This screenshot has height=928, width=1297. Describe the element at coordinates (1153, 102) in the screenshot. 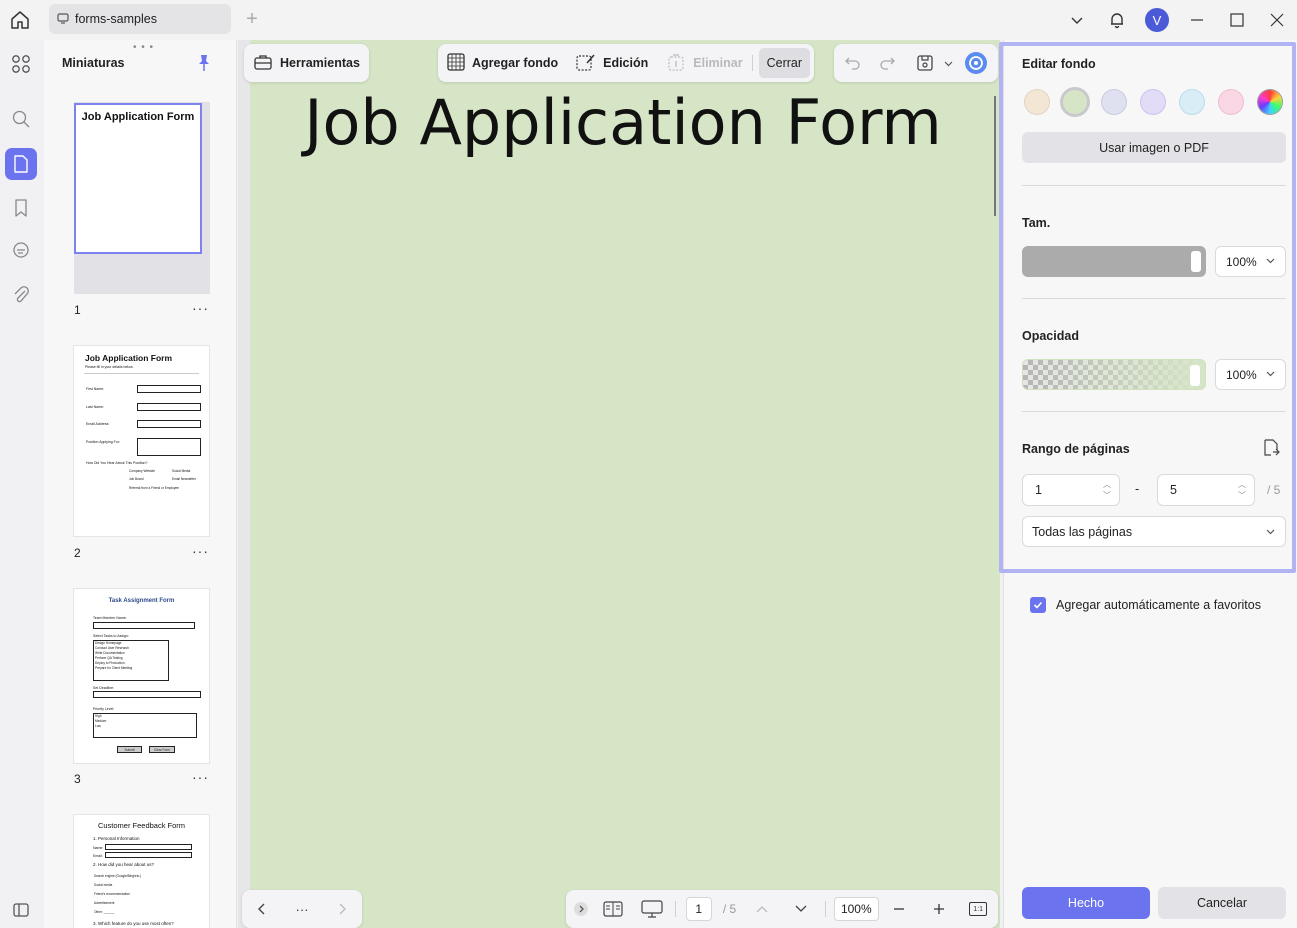

I see `color-swatch-violet` at that location.